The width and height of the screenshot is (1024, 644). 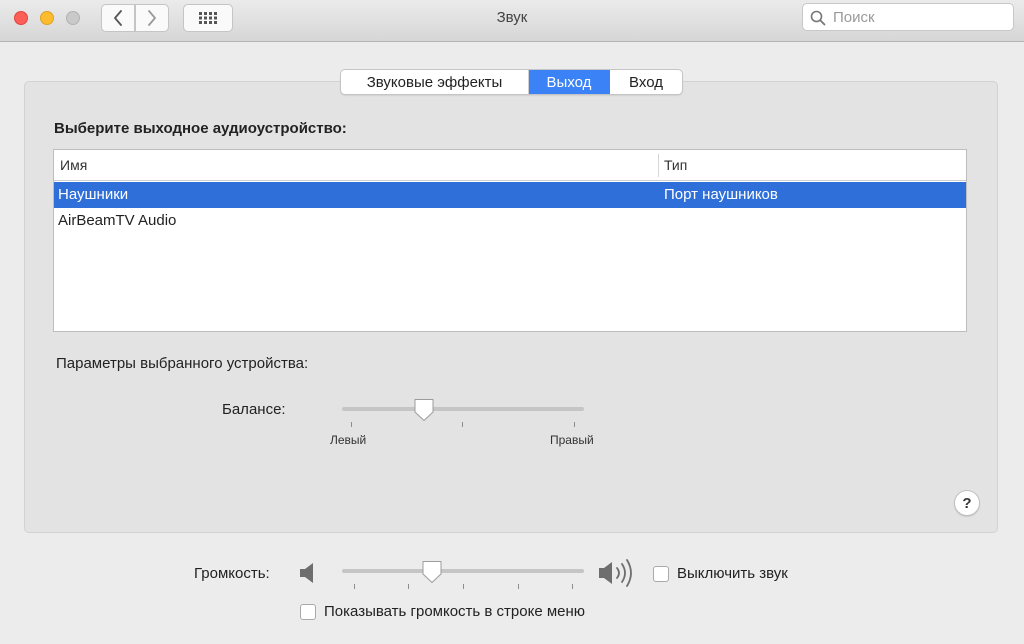 I want to click on tab-bar: Звуковые эффекты Выход Вход, so click(x=511, y=82).